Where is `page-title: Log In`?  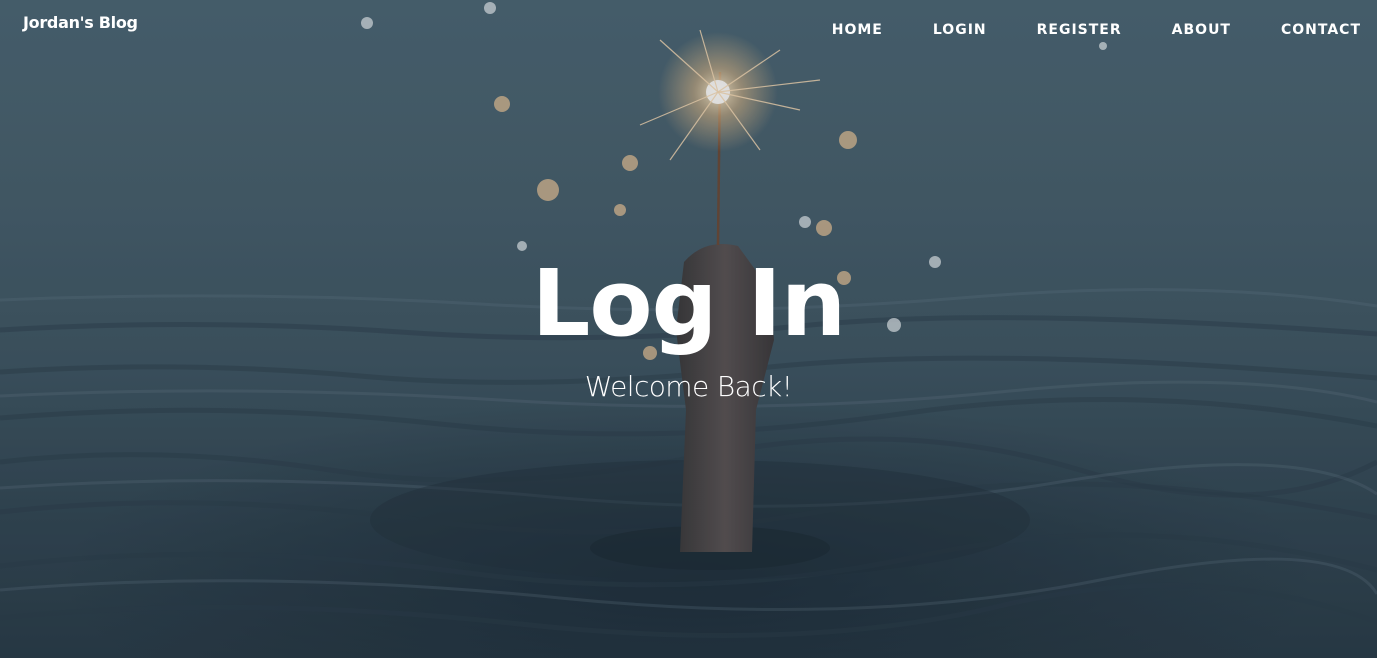
page-title: Log In is located at coordinates (688, 303).